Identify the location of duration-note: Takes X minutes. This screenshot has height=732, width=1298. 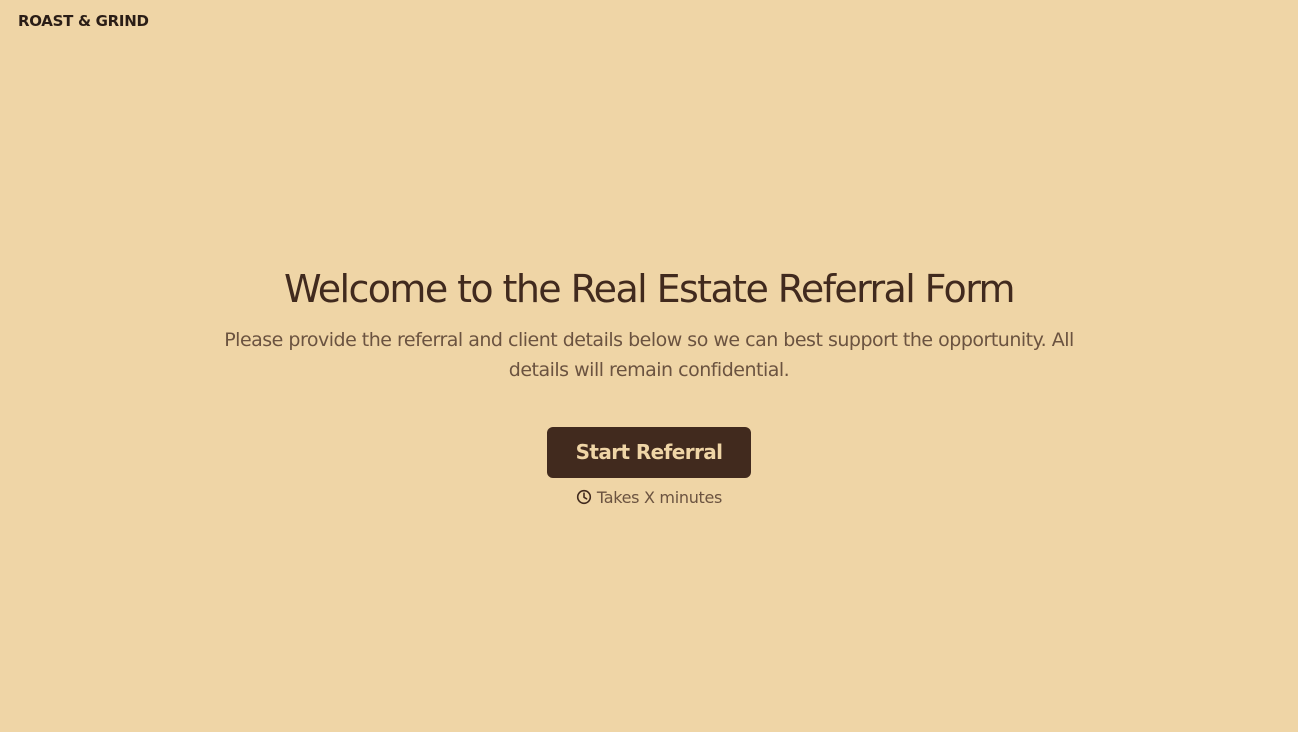
(649, 498).